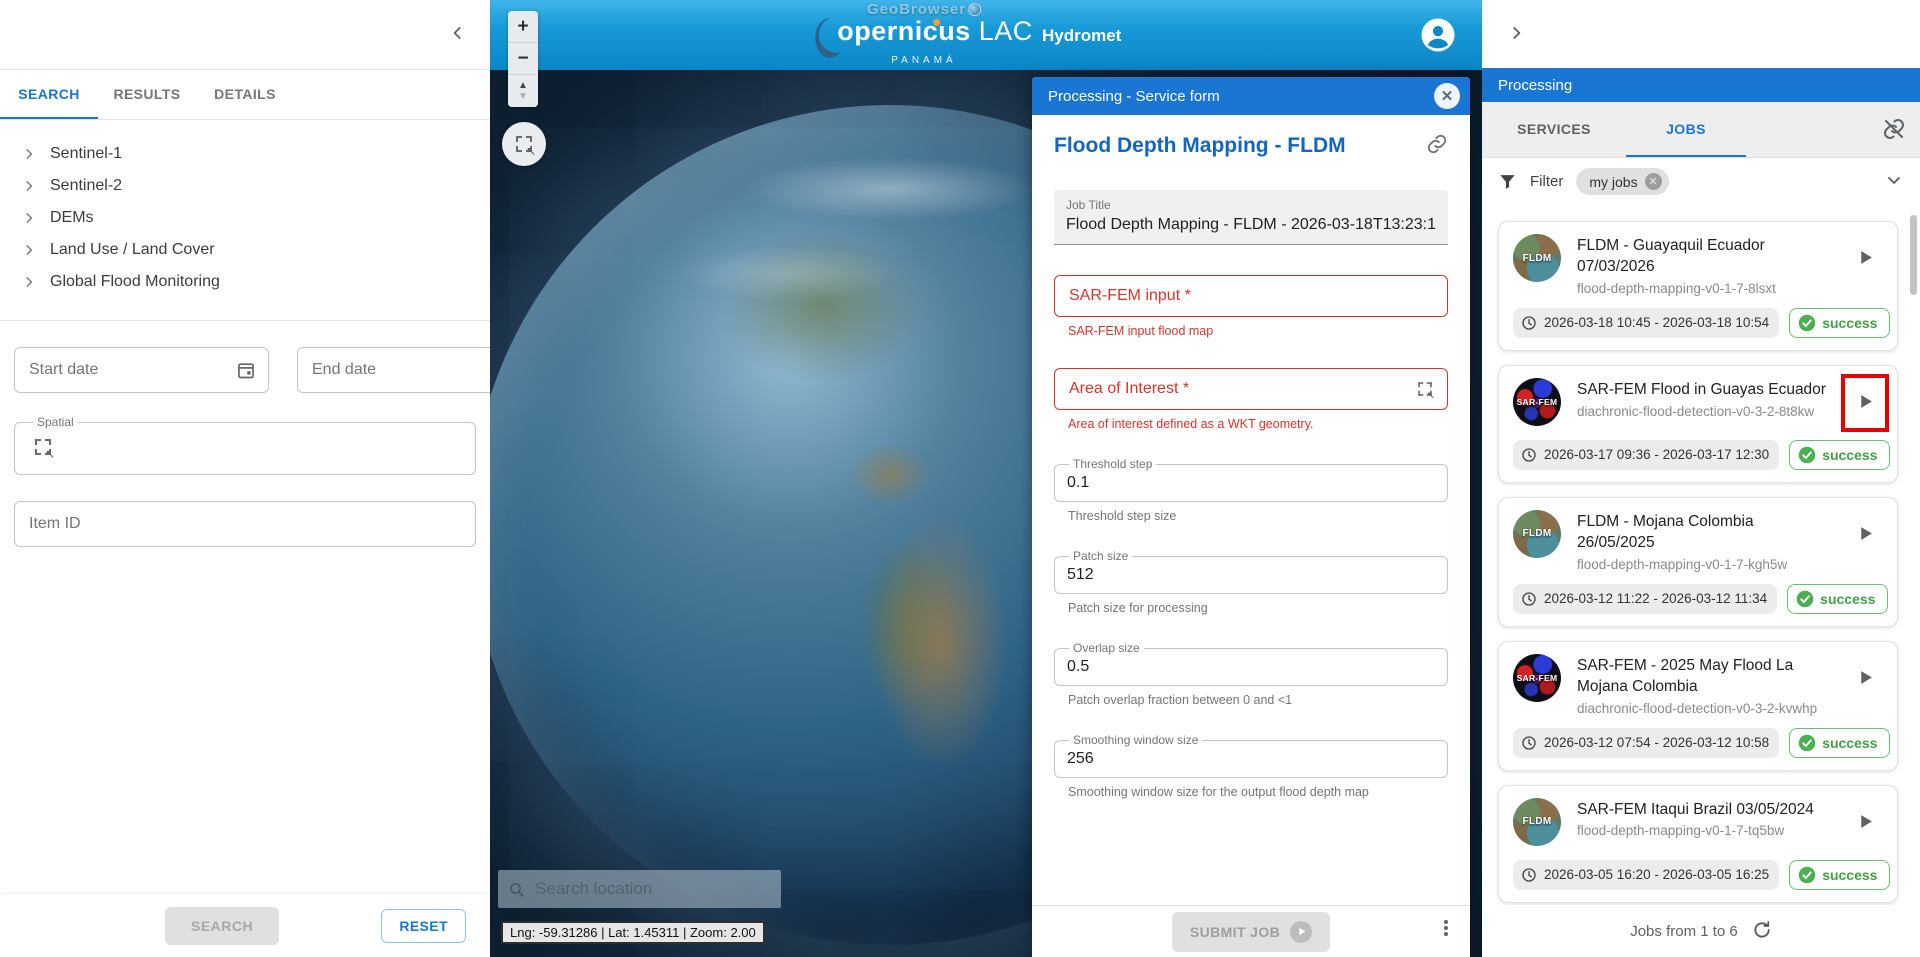 This screenshot has height=957, width=1920. What do you see at coordinates (256, 250) in the screenshot?
I see `tree-item-land-use: Land Use / Land Cover` at bounding box center [256, 250].